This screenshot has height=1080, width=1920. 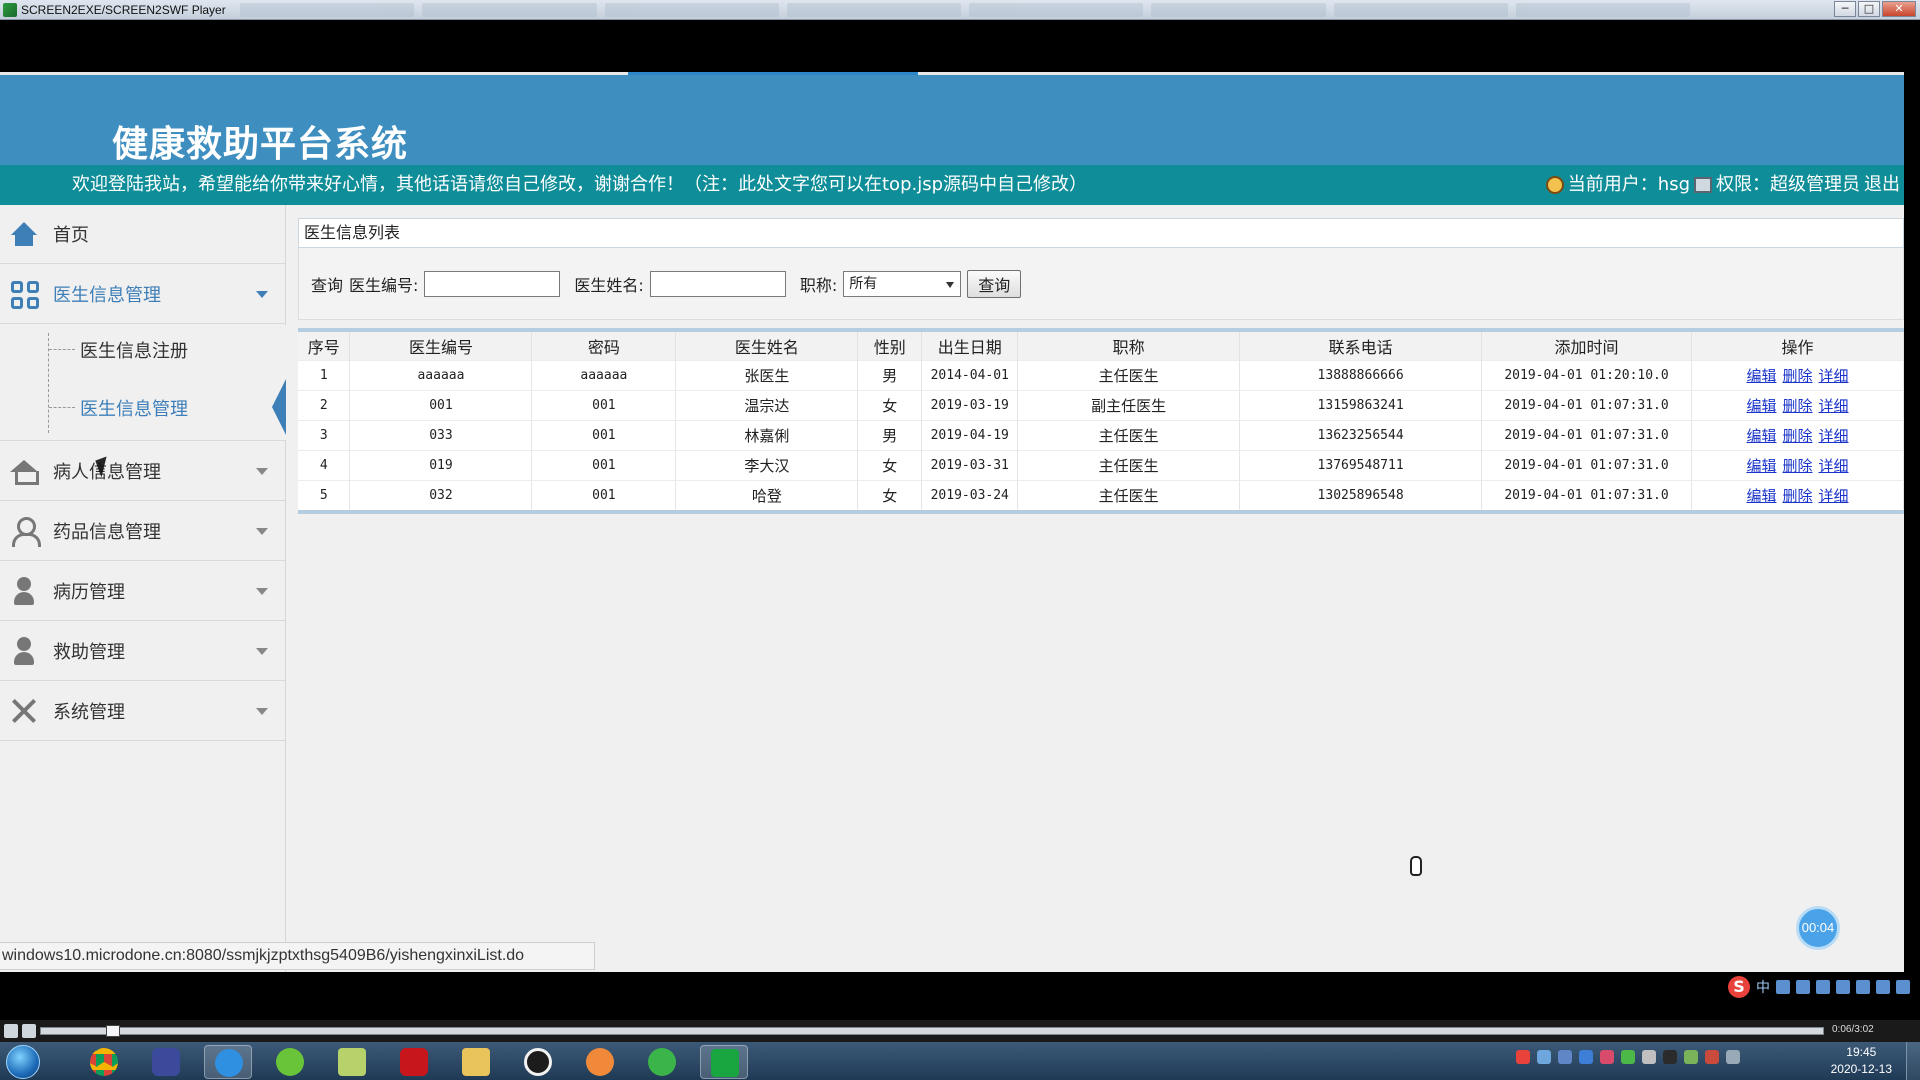 What do you see at coordinates (662, 1062) in the screenshot?
I see `wechat-taskbar-icon` at bounding box center [662, 1062].